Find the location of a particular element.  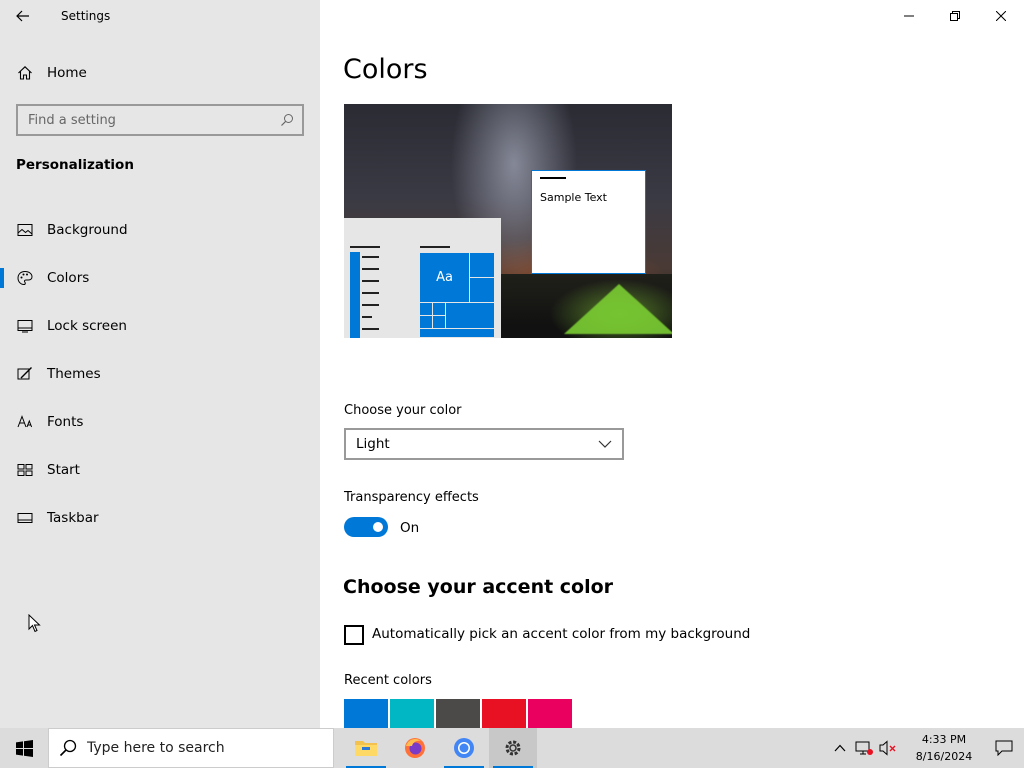

minimize-button is located at coordinates (909, 16).